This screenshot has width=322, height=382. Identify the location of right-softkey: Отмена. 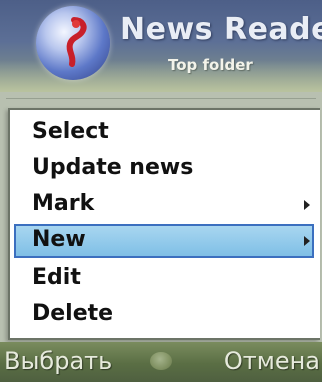
(272, 361).